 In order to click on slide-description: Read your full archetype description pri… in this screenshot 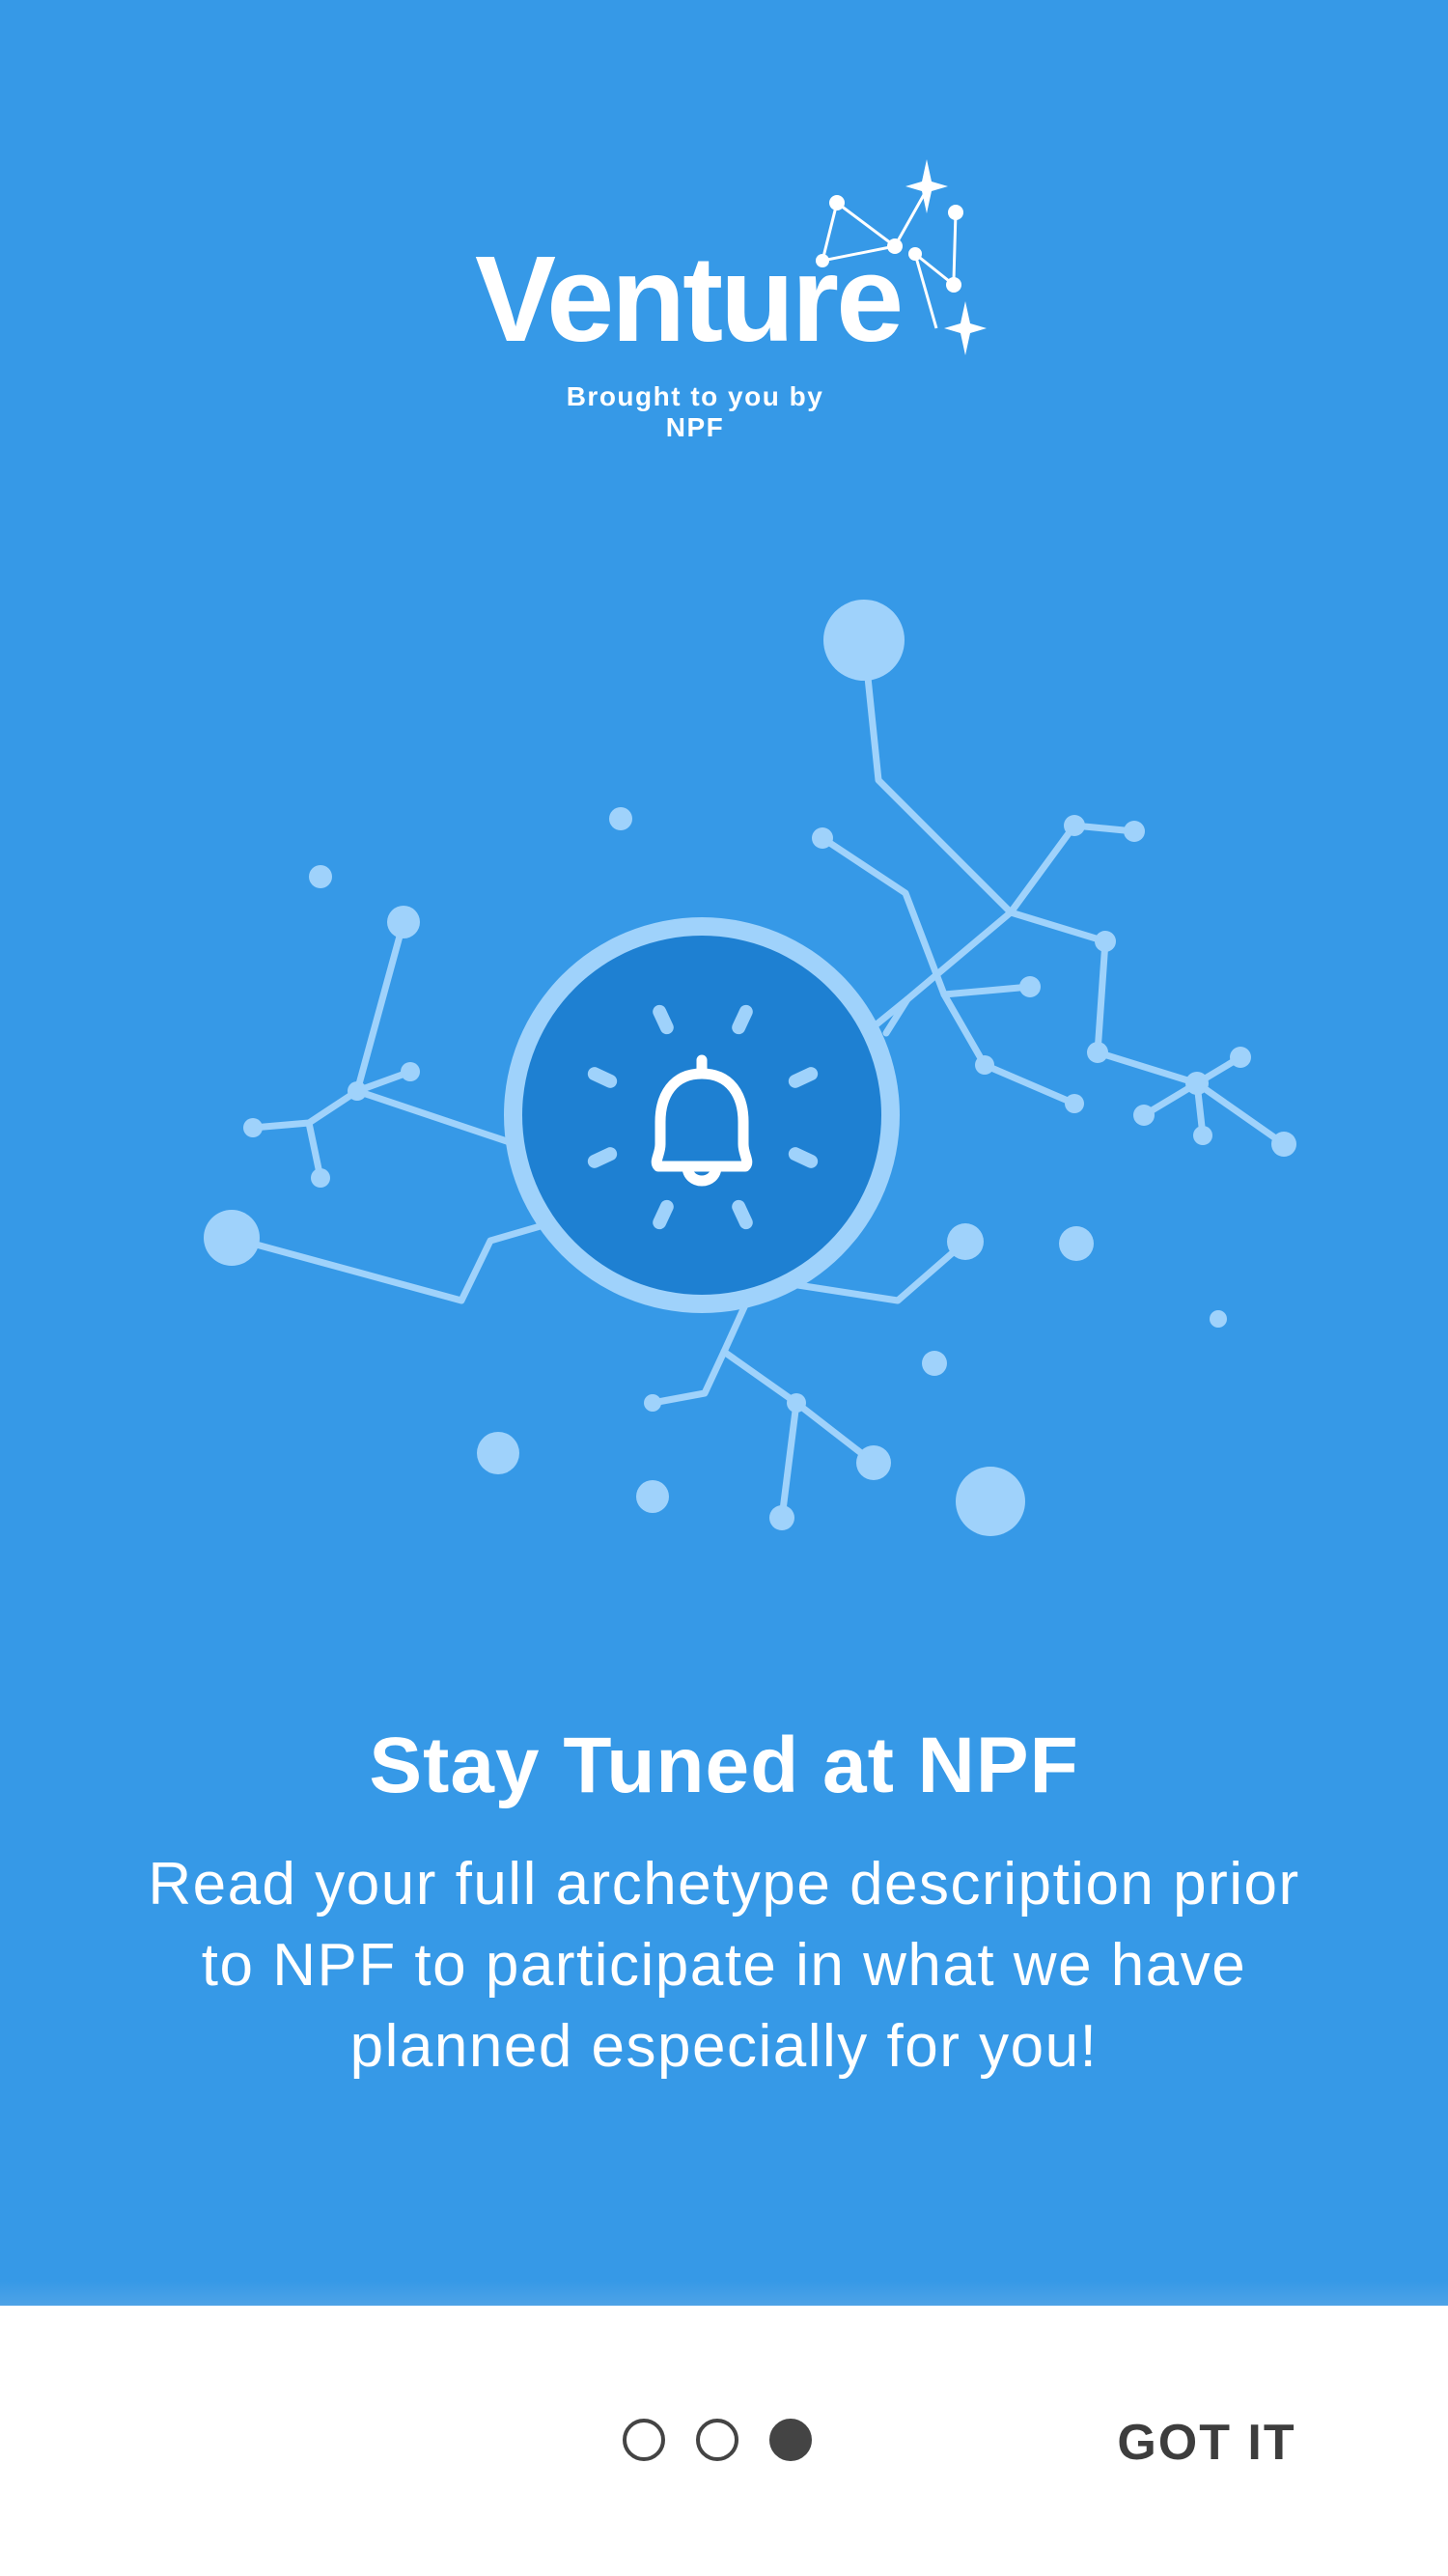, I will do `click(724, 1966)`.